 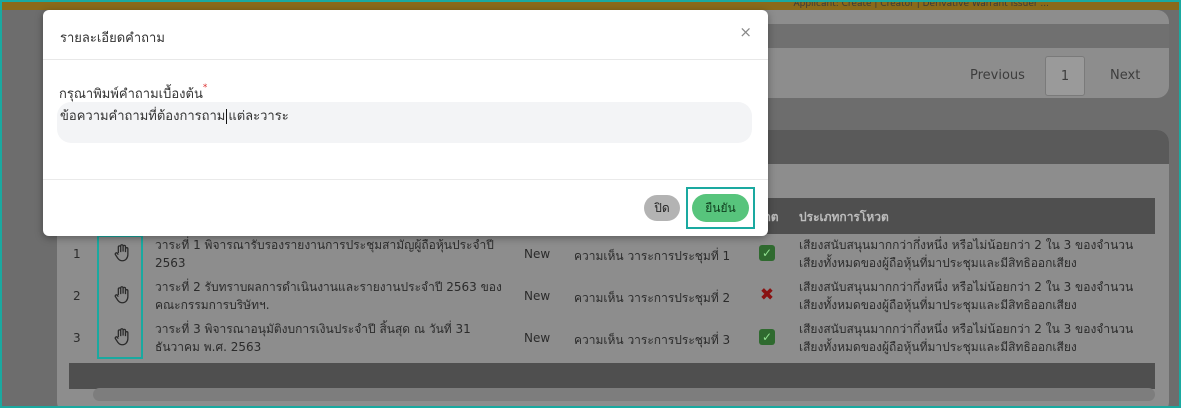 What do you see at coordinates (1065, 76) in the screenshot?
I see `pagination-page: 1` at bounding box center [1065, 76].